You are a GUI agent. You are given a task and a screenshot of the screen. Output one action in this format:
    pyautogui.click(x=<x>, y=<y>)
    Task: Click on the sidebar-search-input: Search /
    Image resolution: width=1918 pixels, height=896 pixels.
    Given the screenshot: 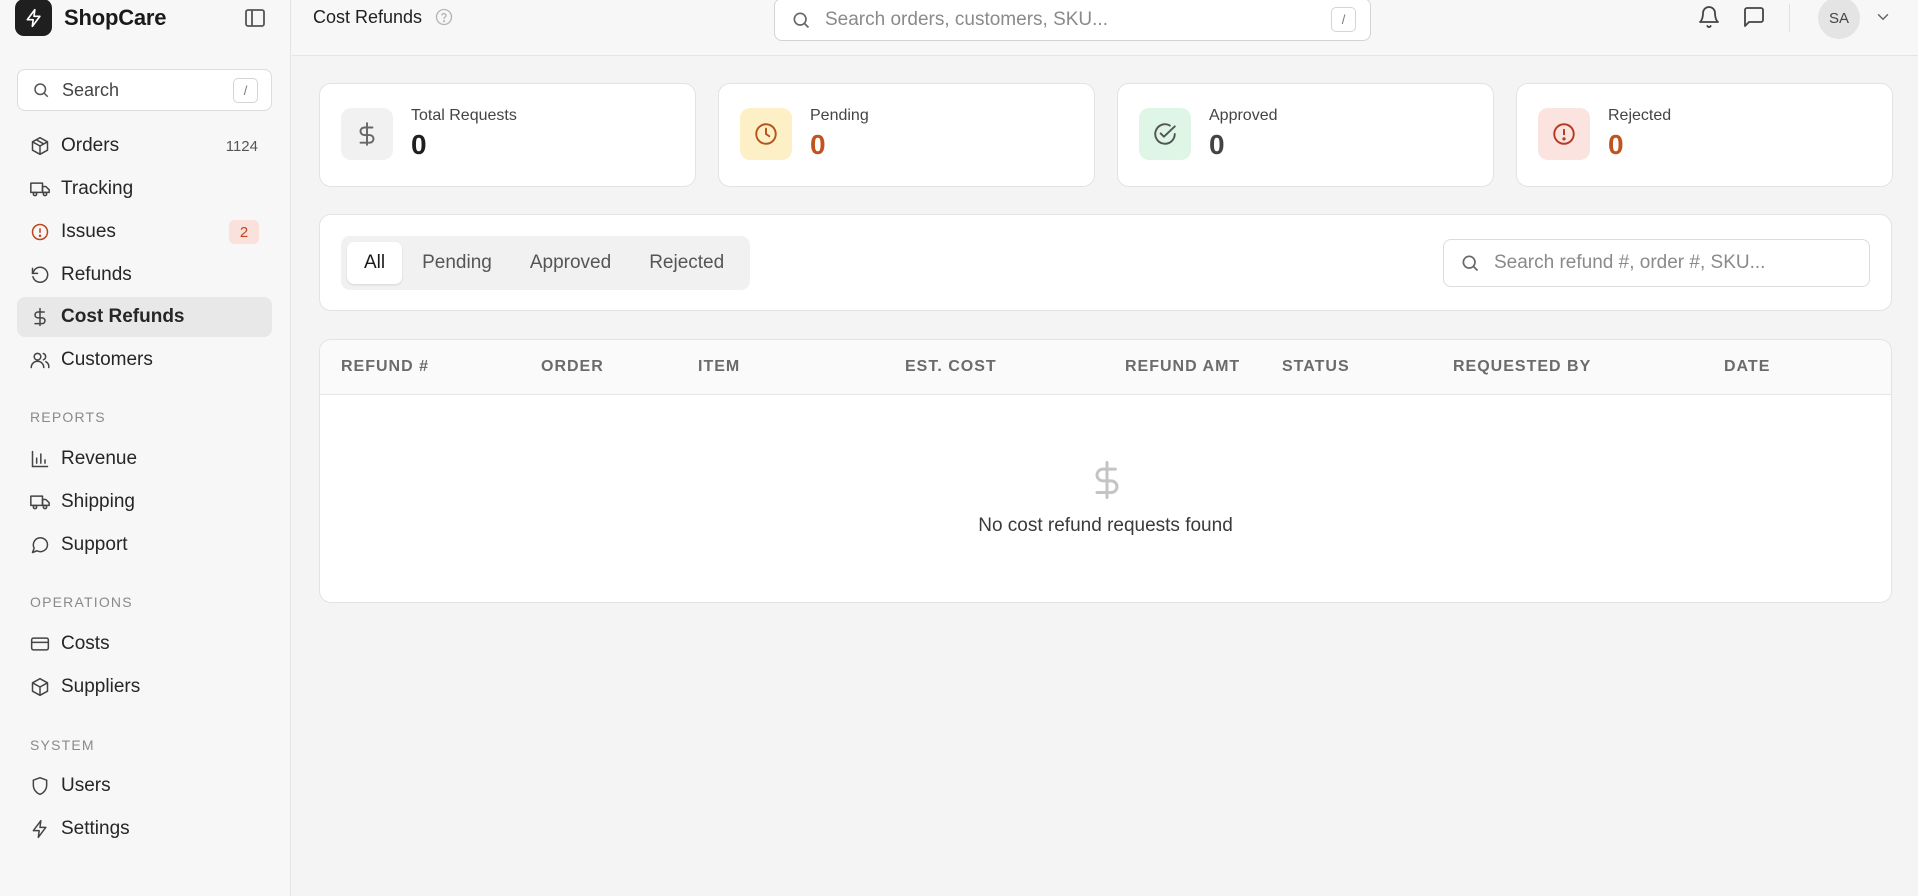 What is the action you would take?
    pyautogui.click(x=144, y=90)
    